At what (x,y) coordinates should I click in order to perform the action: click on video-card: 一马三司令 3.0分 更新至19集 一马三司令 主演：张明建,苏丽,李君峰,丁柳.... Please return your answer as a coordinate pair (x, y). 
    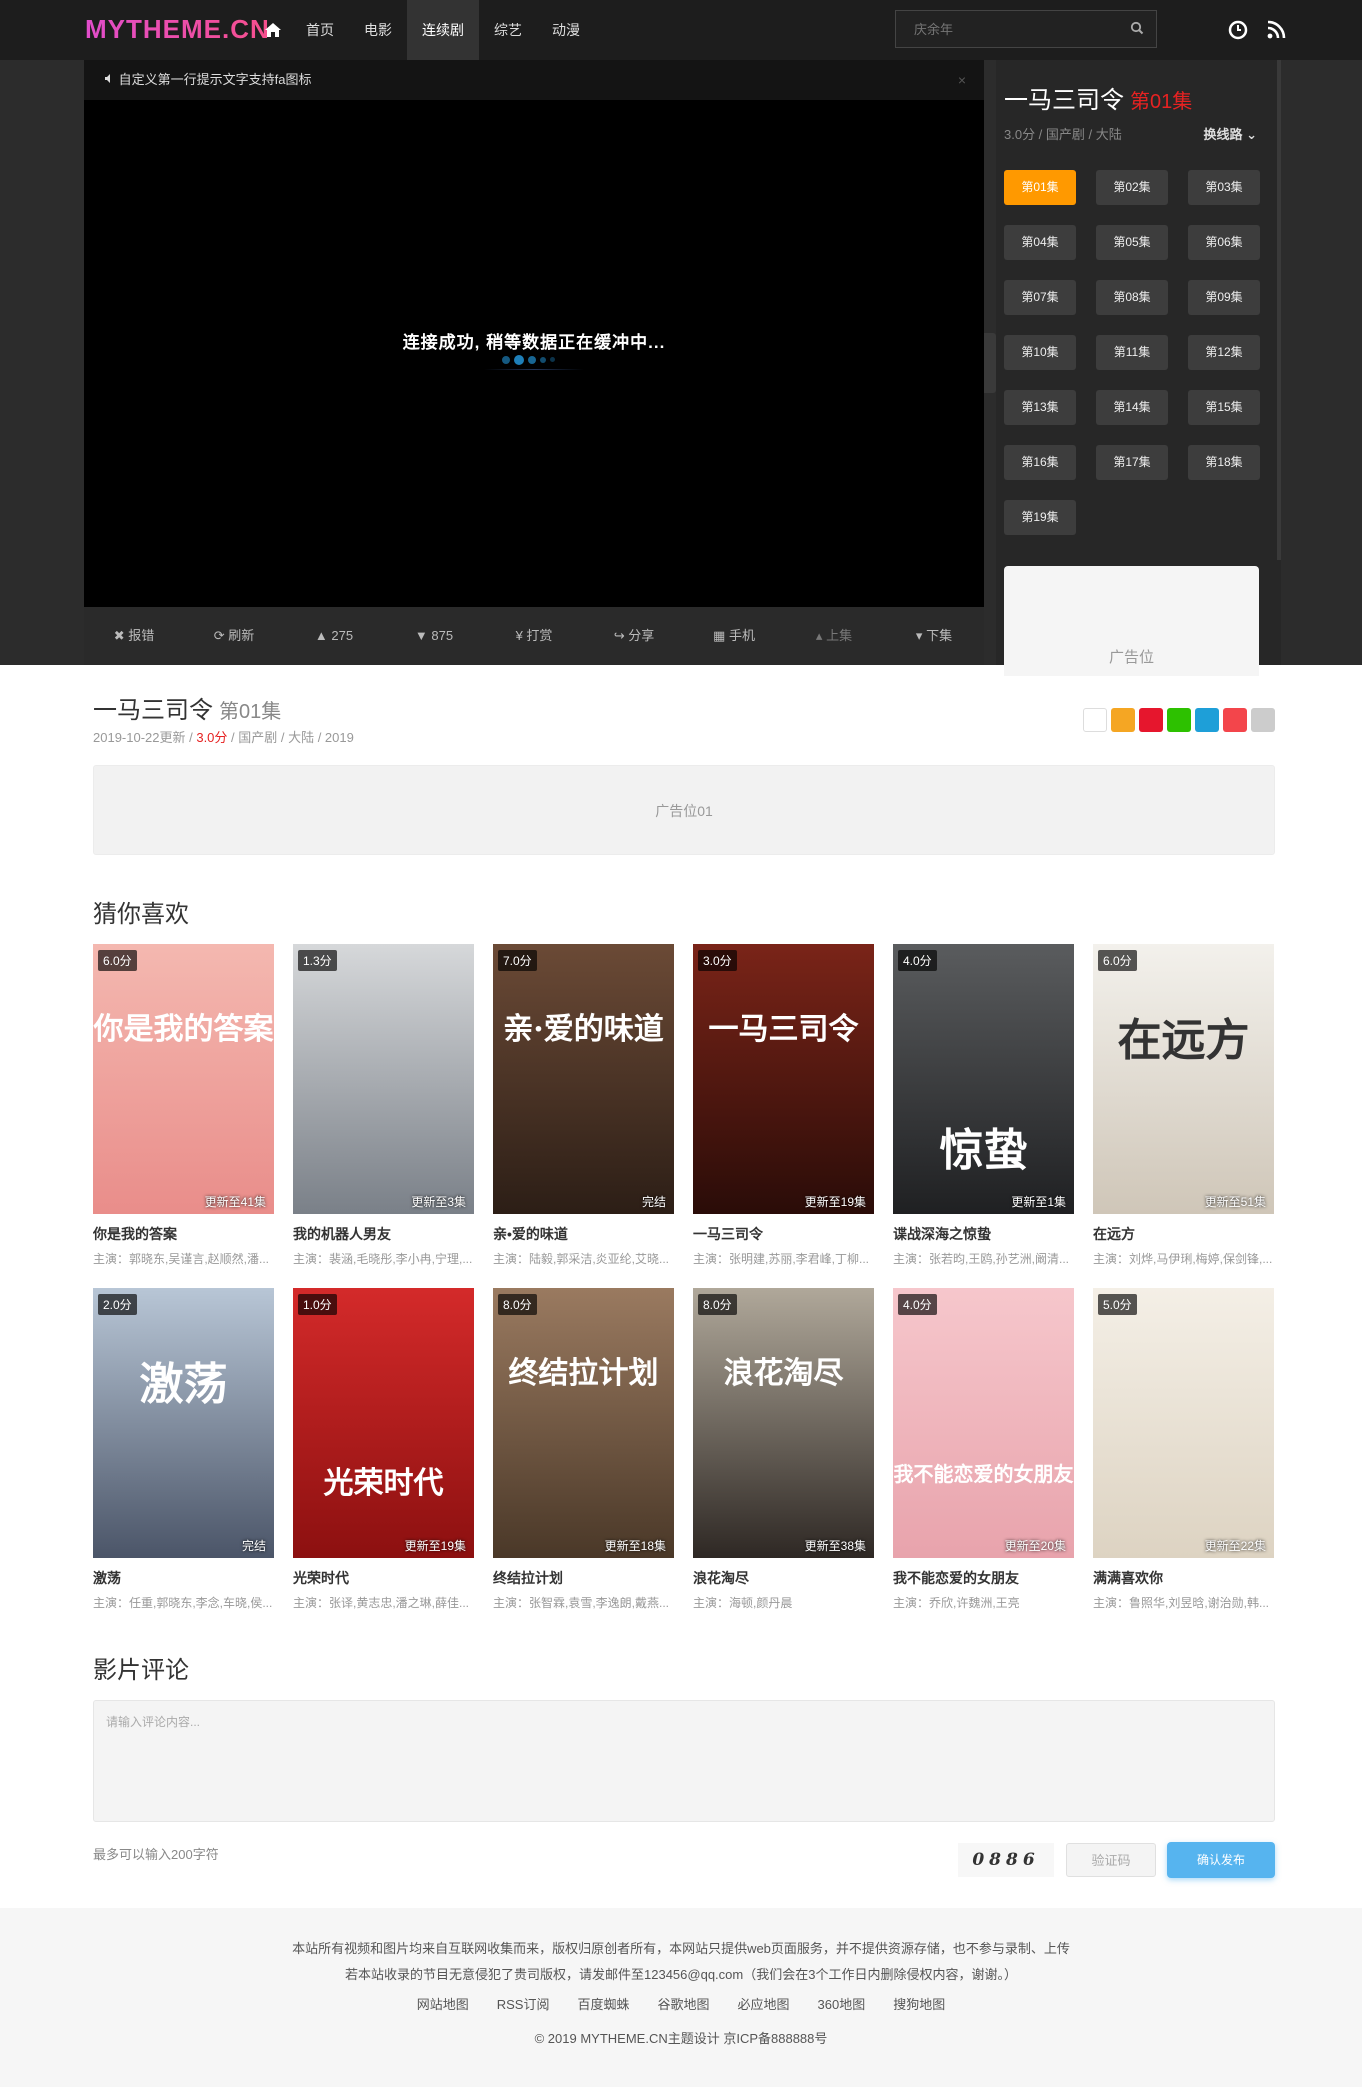
    Looking at the image, I should click on (783, 1105).